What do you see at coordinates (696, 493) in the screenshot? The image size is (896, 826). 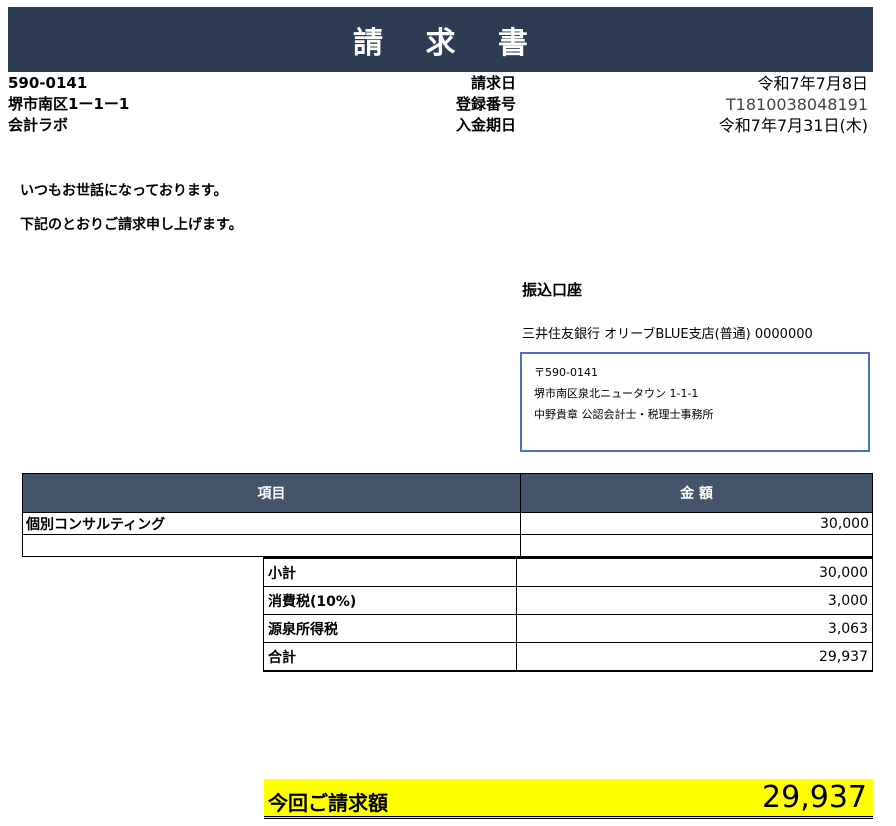 I see `amount-column-header: 金 額` at bounding box center [696, 493].